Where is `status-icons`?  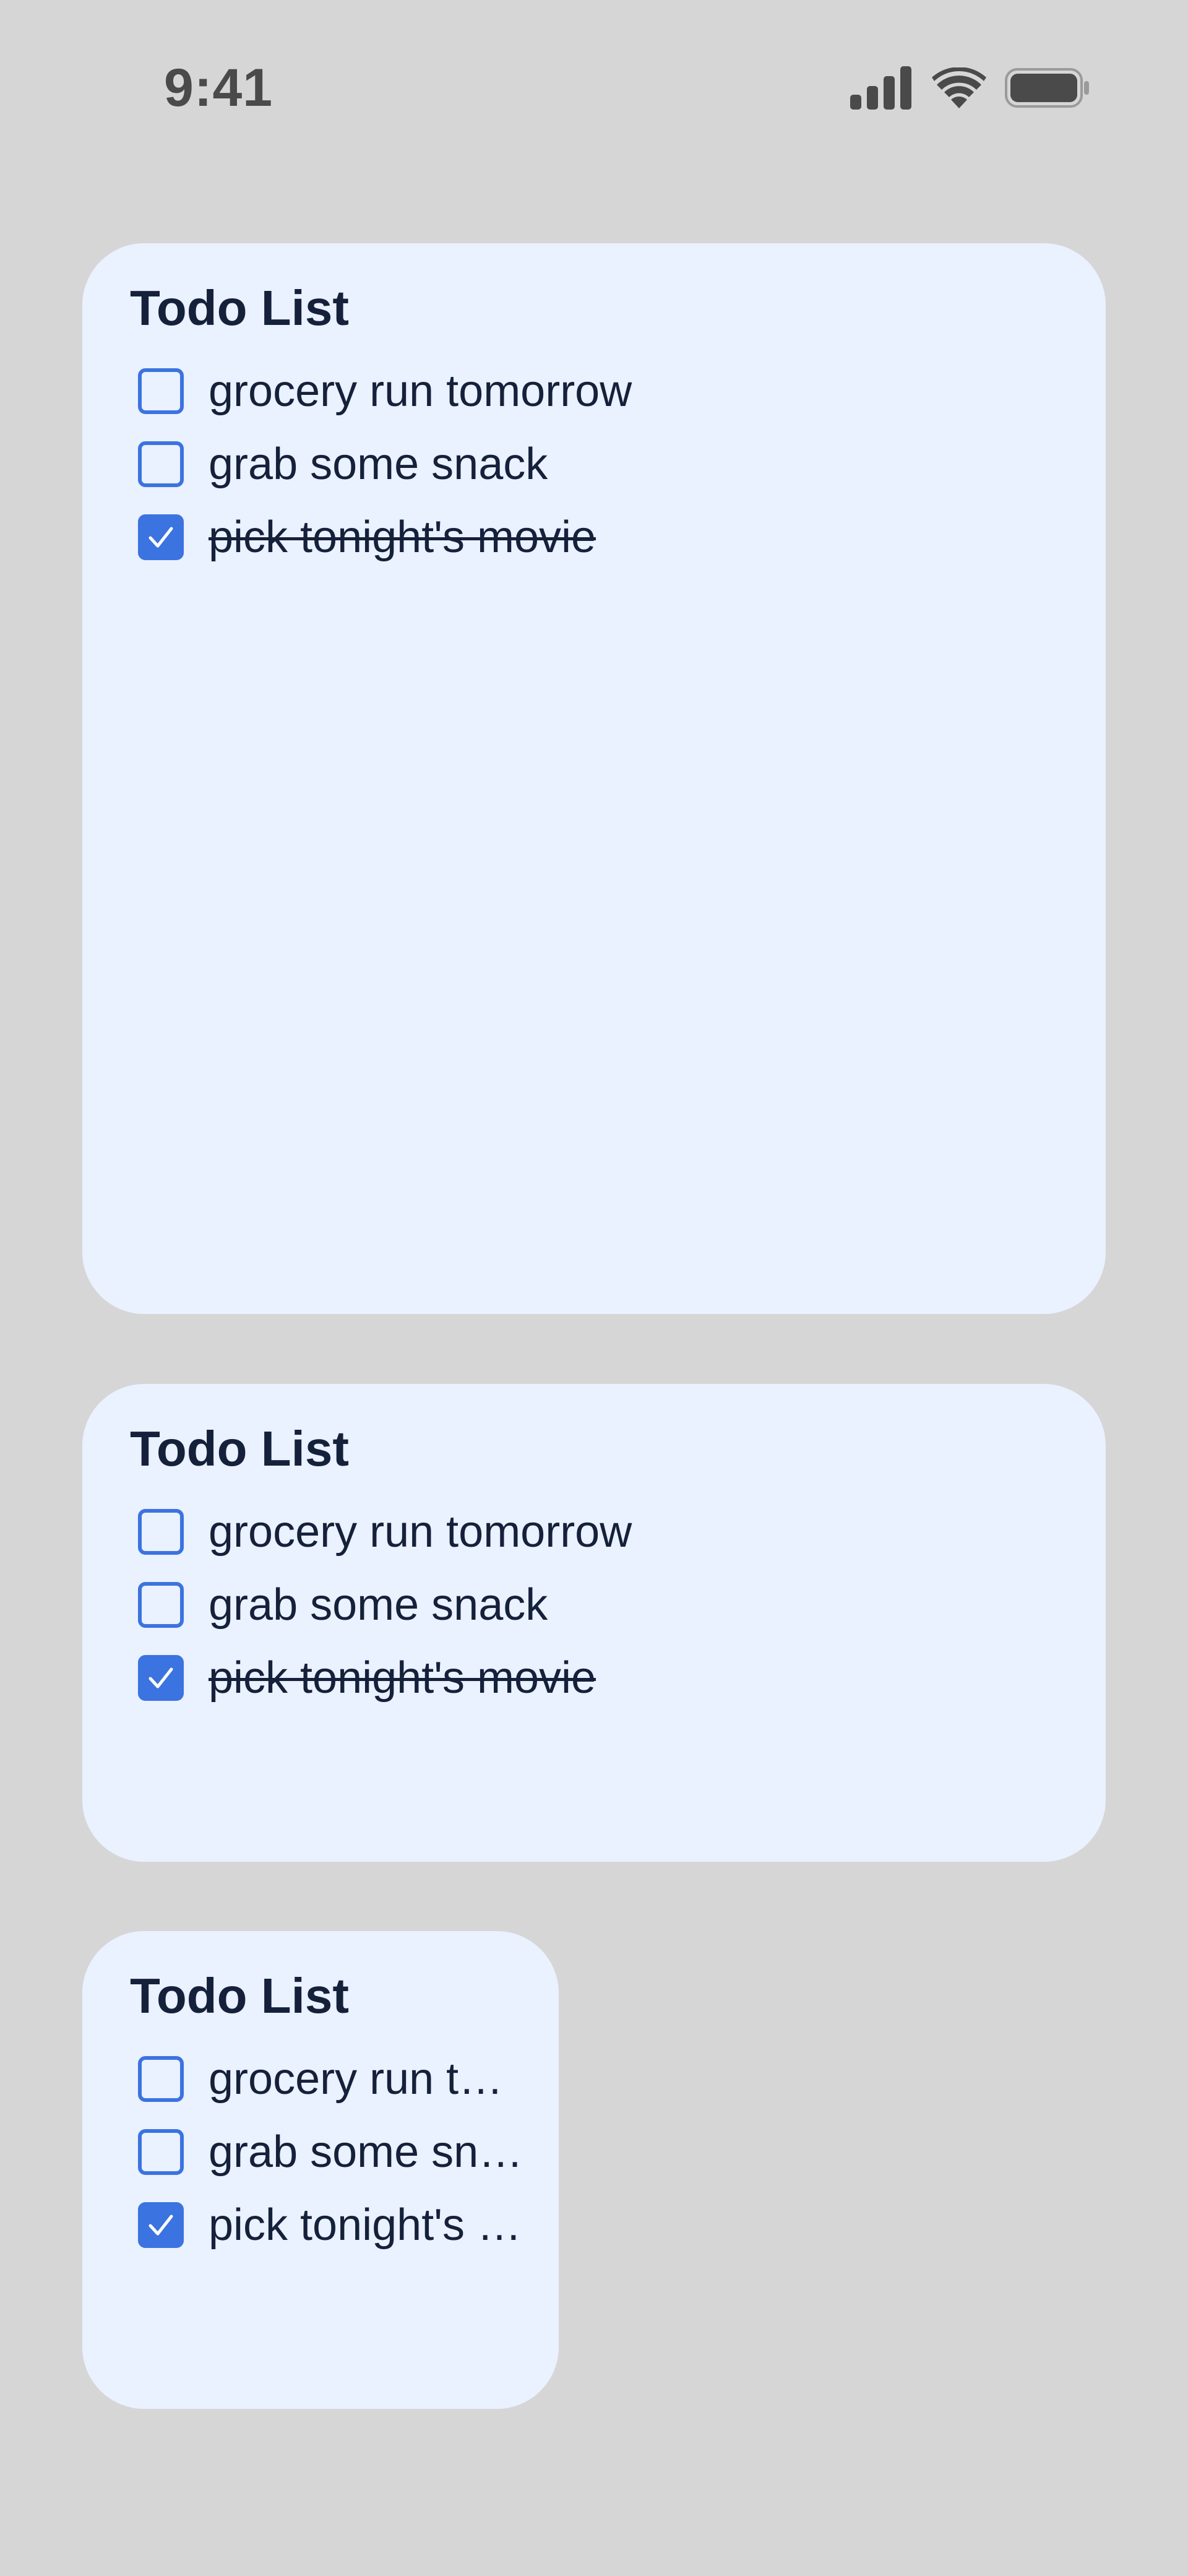 status-icons is located at coordinates (970, 88).